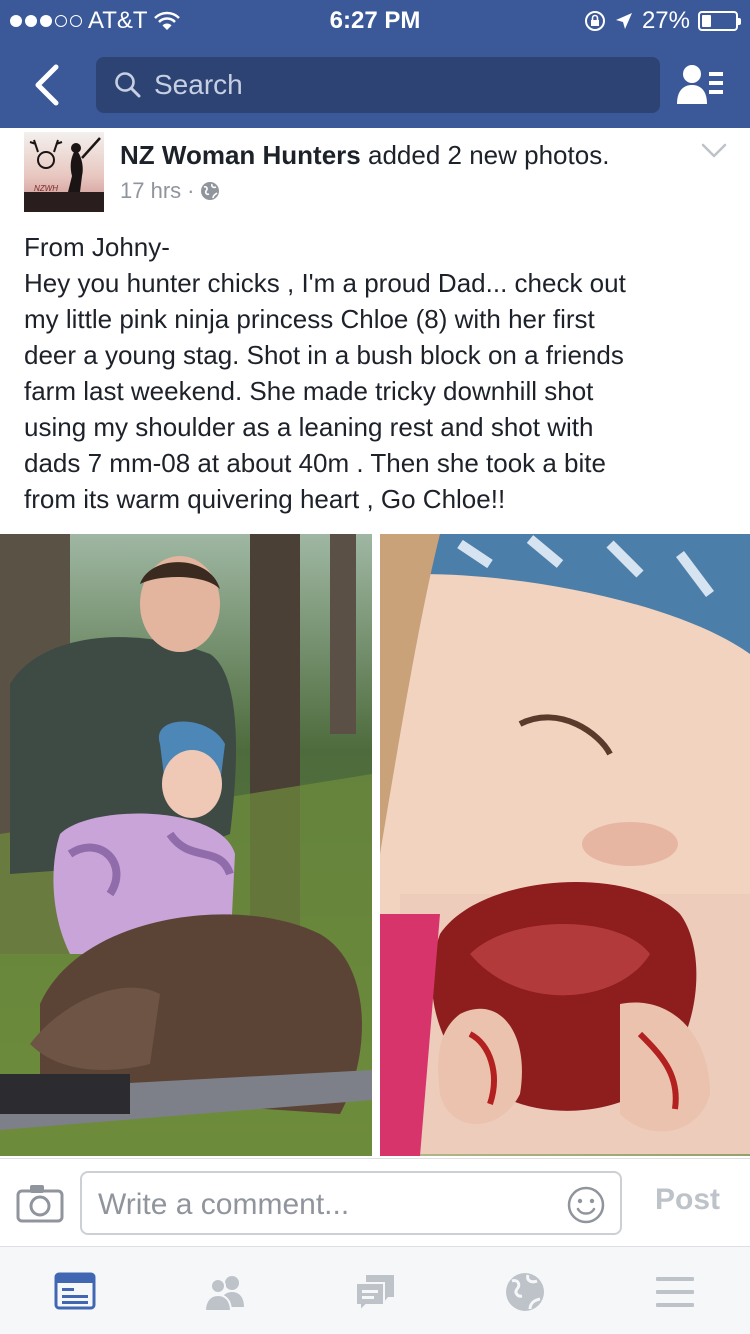 This screenshot has width=750, height=1334. Describe the element at coordinates (706, 21) in the screenshot. I see `battery-level` at that location.